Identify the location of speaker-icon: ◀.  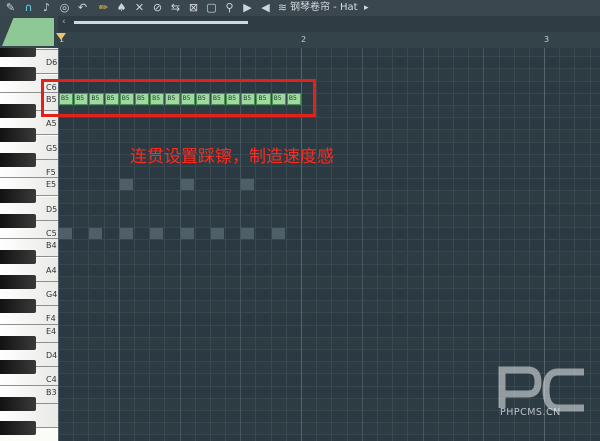
(265, 7).